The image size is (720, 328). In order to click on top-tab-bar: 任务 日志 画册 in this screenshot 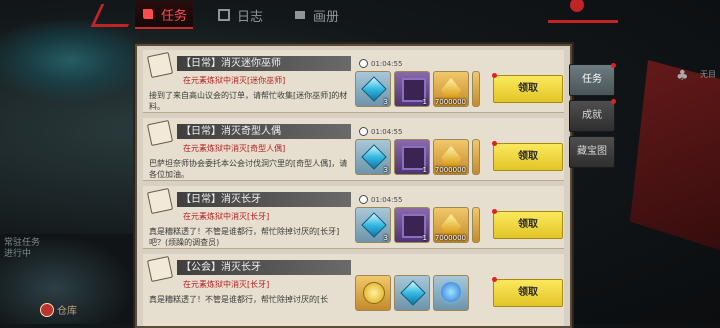, I will do `click(370, 15)`.